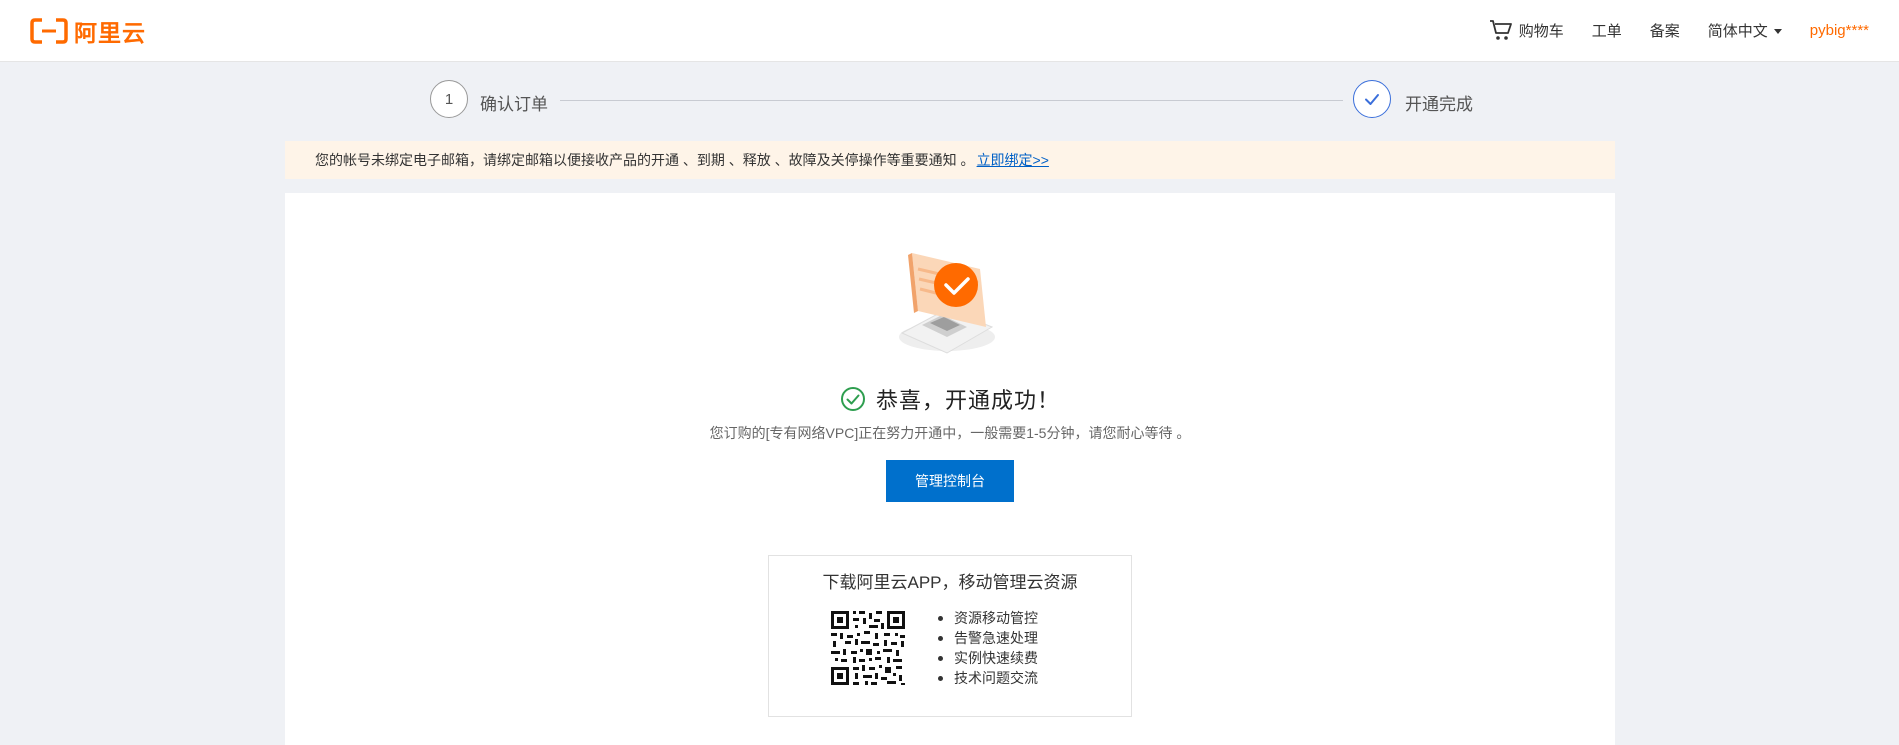 The height and width of the screenshot is (745, 1899). I want to click on order-steps: 1 确认订单 开通完成, so click(952, 101).